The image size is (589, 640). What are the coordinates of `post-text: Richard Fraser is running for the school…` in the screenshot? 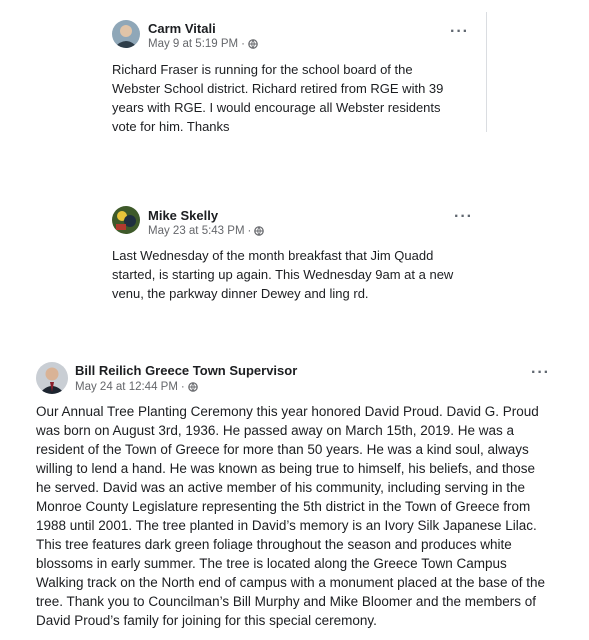 It's located at (278, 98).